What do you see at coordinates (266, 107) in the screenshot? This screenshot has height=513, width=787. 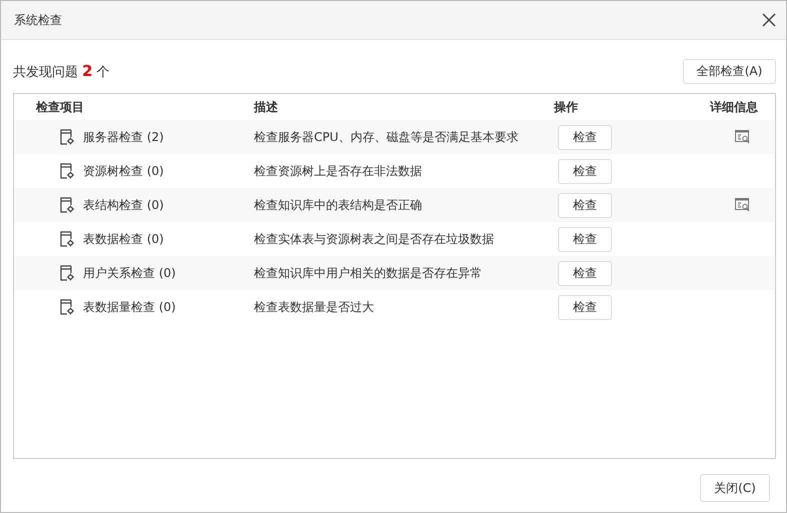 I see `column-header: 描述` at bounding box center [266, 107].